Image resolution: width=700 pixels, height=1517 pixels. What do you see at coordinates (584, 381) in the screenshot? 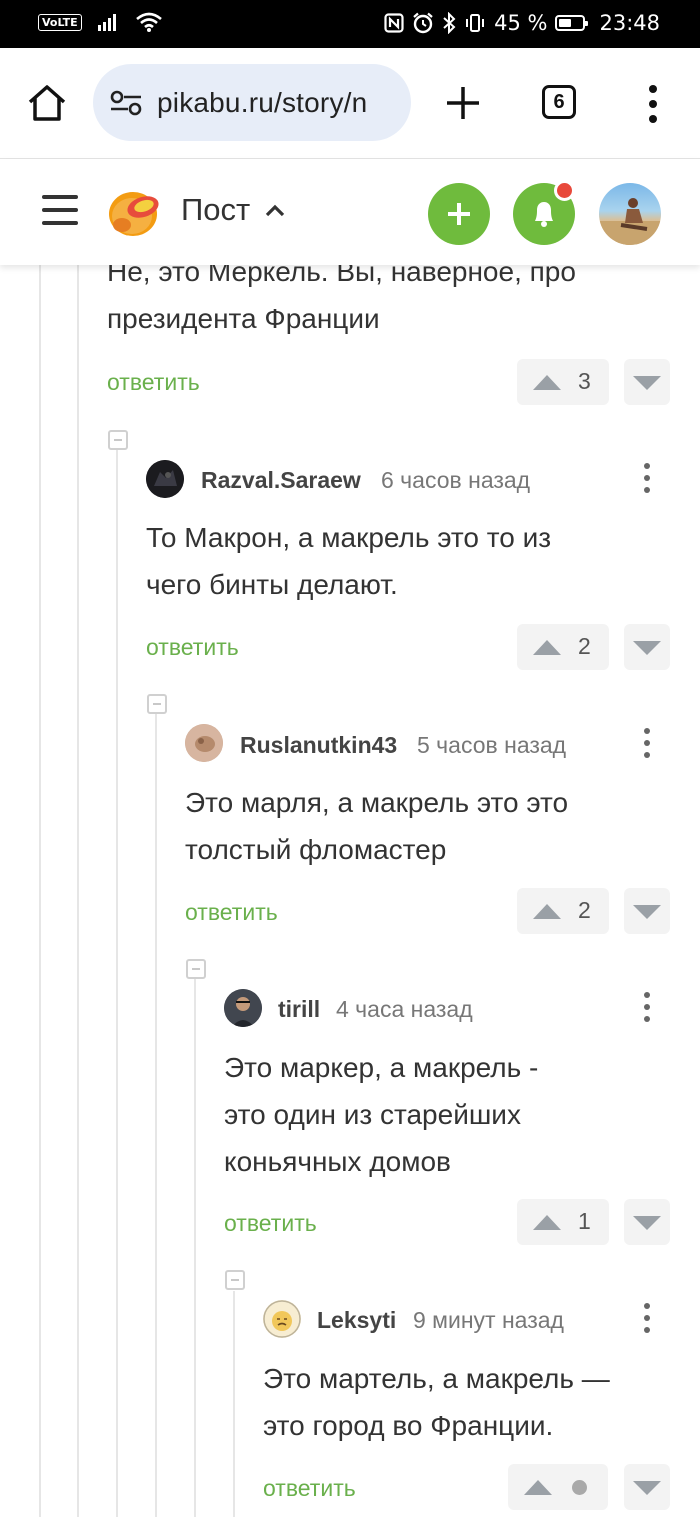
I see `vote-count: 3` at bounding box center [584, 381].